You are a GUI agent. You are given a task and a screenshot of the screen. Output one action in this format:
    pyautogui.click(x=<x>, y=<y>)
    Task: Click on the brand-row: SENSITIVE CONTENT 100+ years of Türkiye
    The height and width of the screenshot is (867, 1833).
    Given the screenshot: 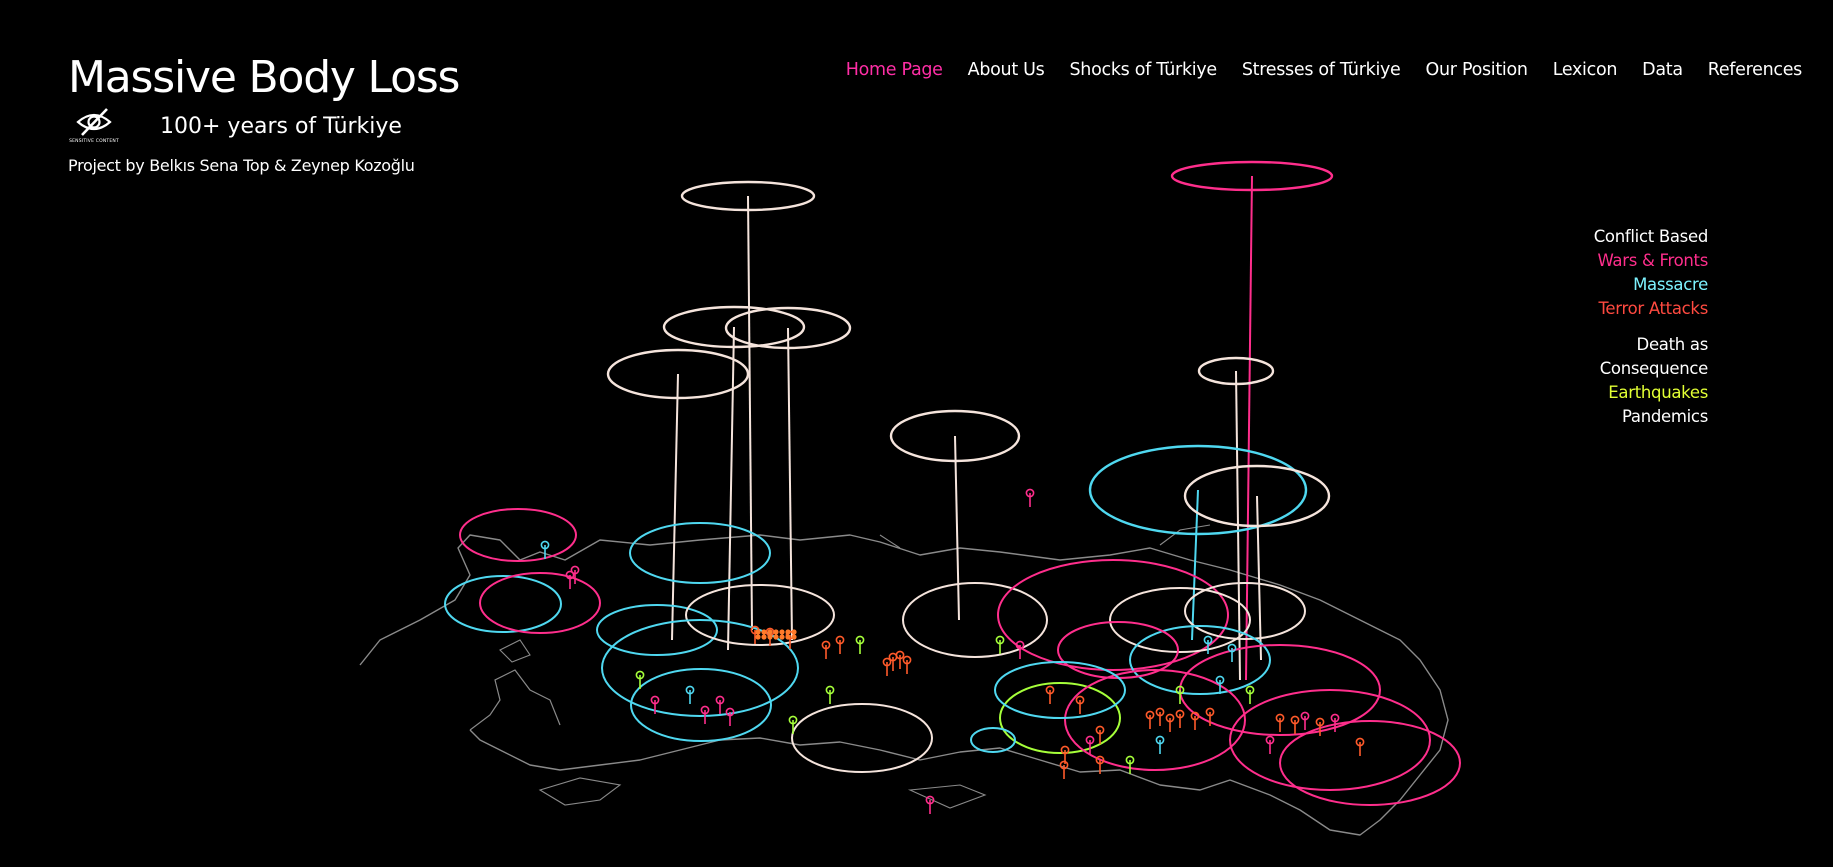 What is the action you would take?
    pyautogui.click(x=263, y=126)
    